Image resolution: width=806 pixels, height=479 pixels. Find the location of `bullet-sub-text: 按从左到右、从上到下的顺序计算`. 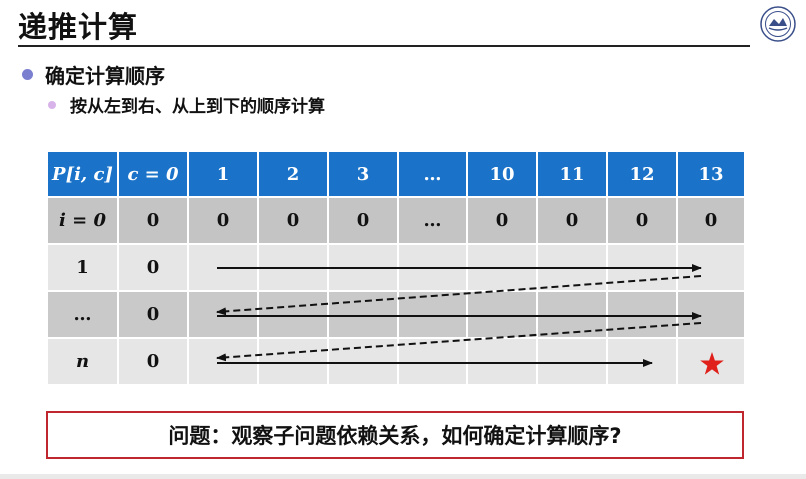

bullet-sub-text: 按从左到右、从上到下的顺序计算 is located at coordinates (197, 107).